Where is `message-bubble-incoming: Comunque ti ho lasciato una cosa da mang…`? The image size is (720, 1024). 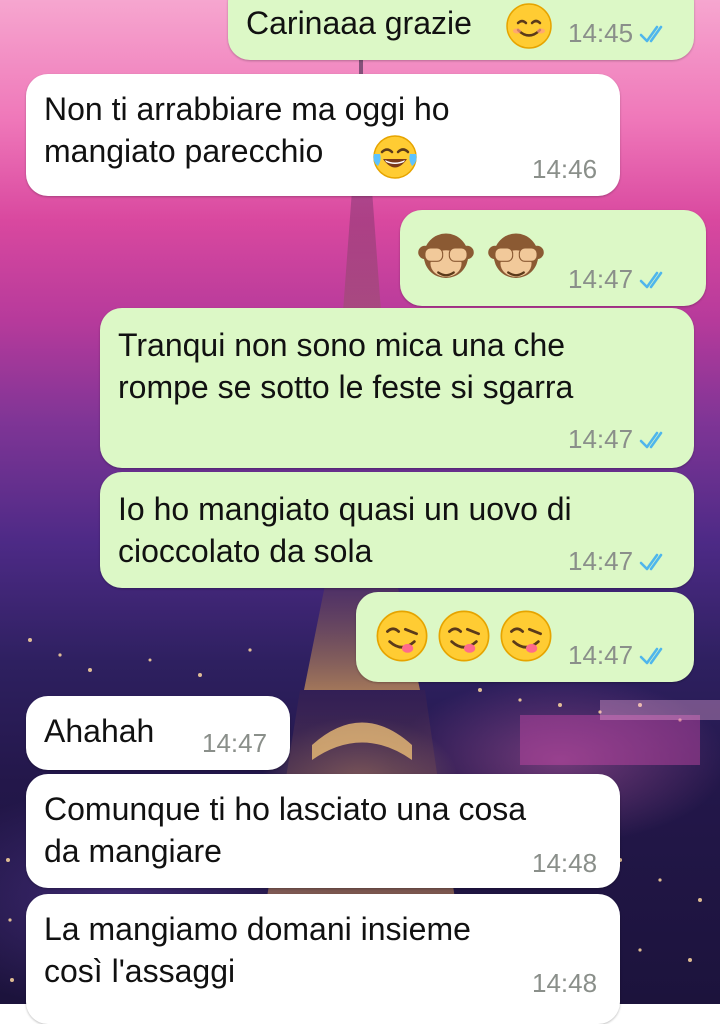
message-bubble-incoming: Comunque ti ho lasciato una cosa da mang… is located at coordinates (323, 831).